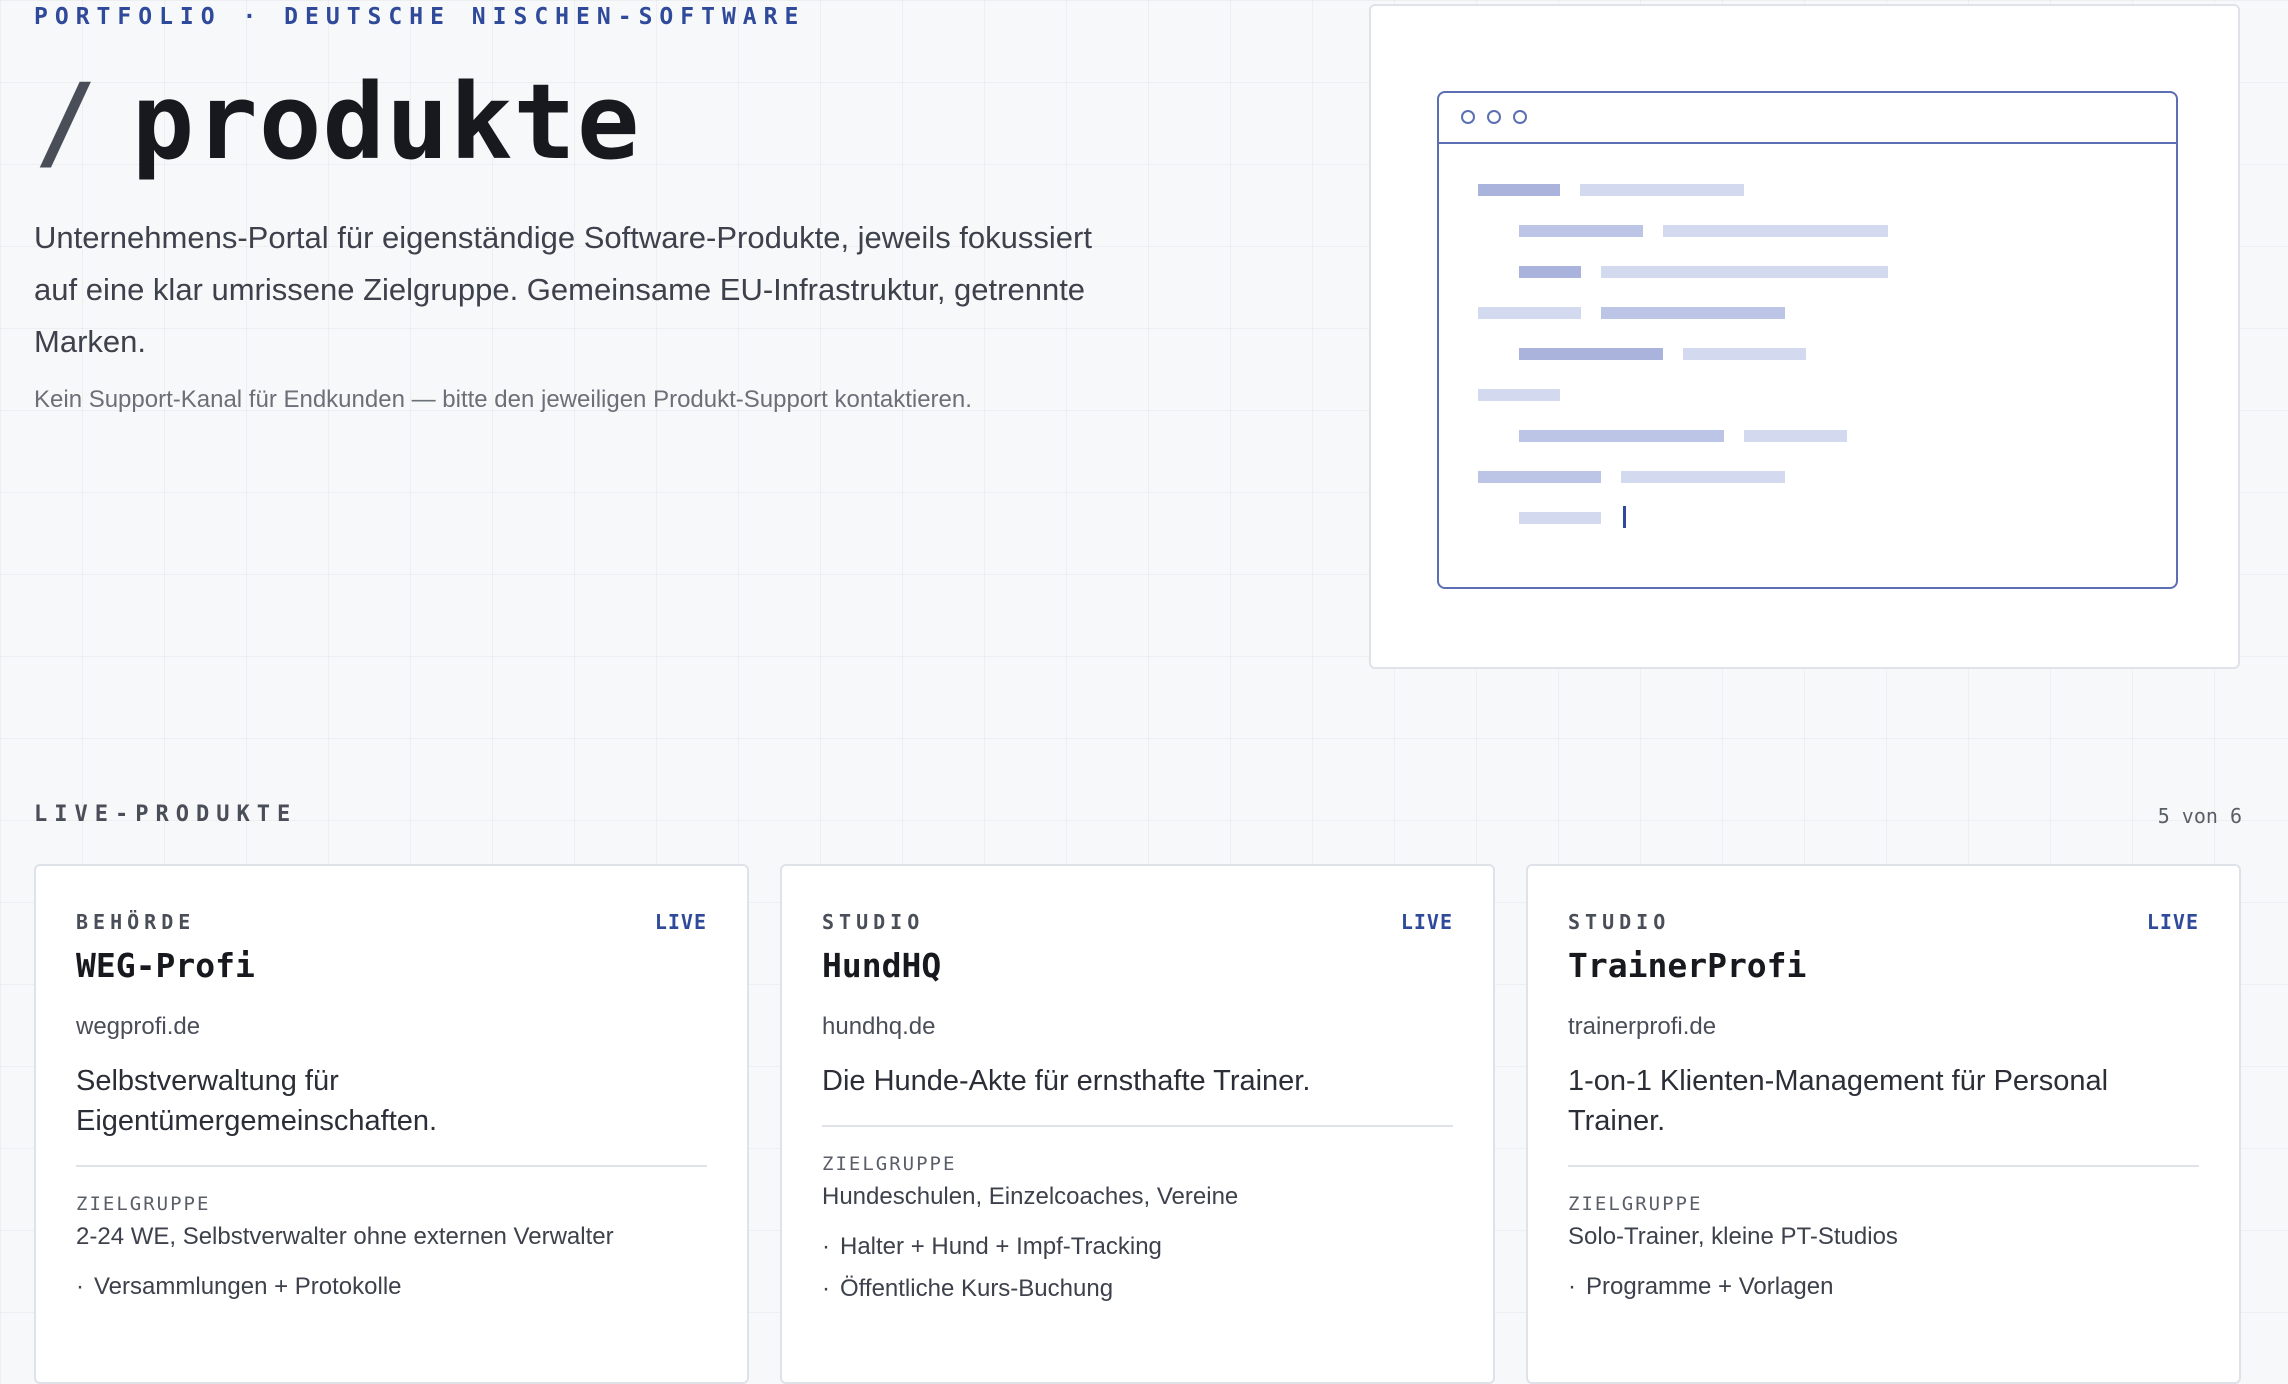  I want to click on feature-list: · Versammlungen + Protokolle, so click(391, 1287).